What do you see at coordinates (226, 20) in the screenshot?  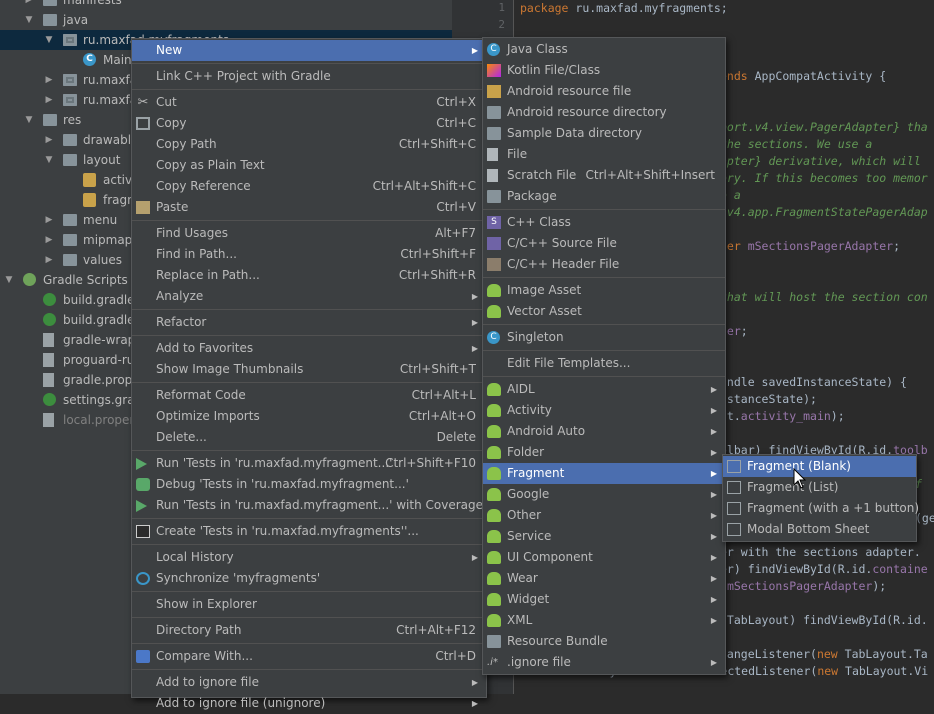 I see `tree-item: ▼ java` at bounding box center [226, 20].